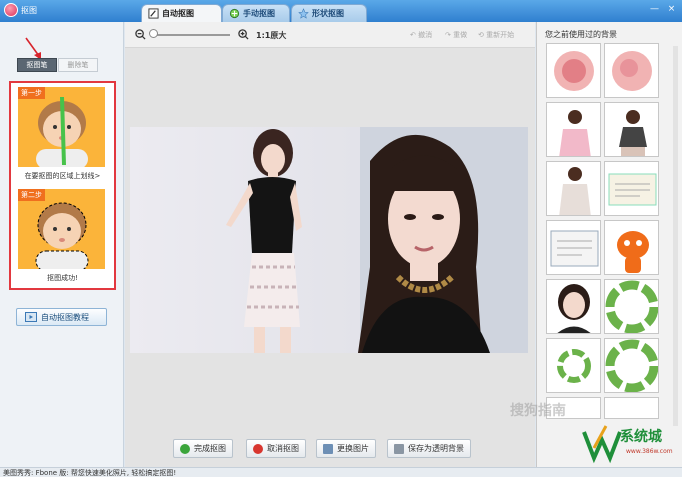 Image resolution: width=682 pixels, height=477 pixels. What do you see at coordinates (190, 35) in the screenshot?
I see `zoom-slider-track` at bounding box center [190, 35].